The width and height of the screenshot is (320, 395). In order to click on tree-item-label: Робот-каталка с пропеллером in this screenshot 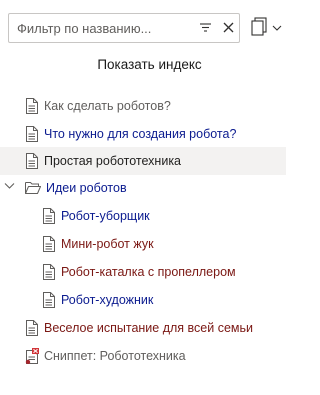, I will do `click(148, 272)`.